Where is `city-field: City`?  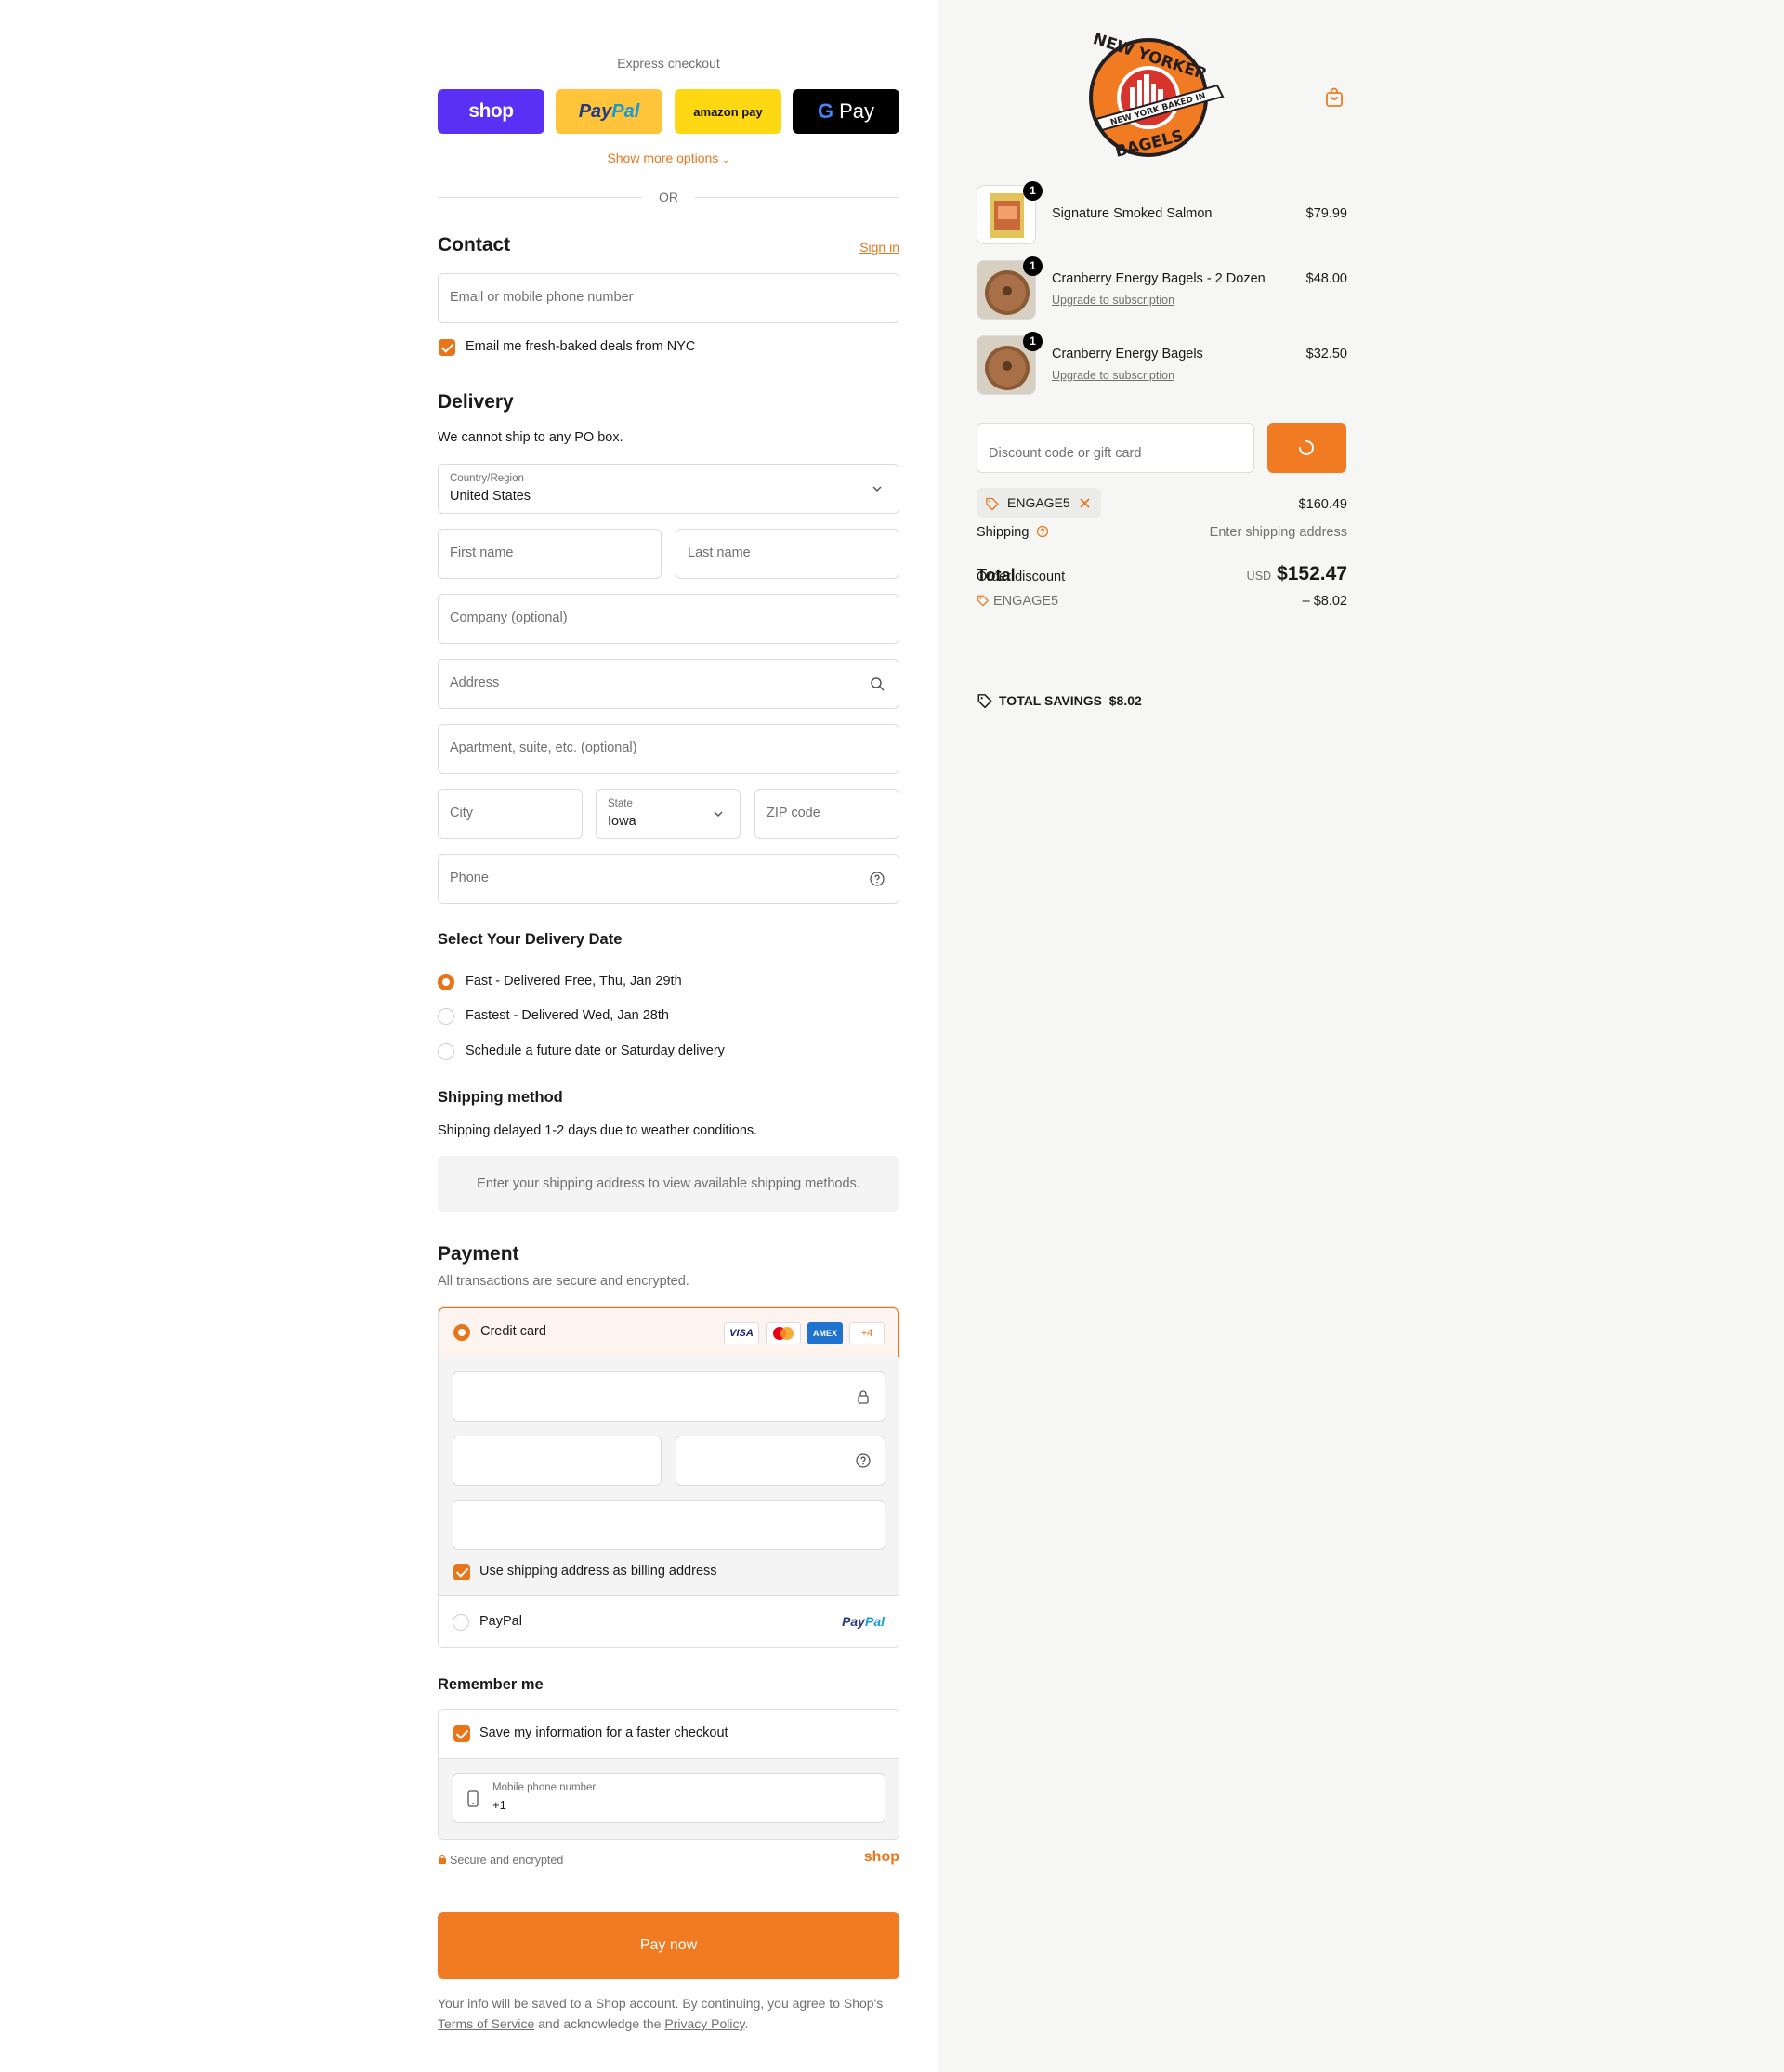
city-field: City is located at coordinates (511, 814).